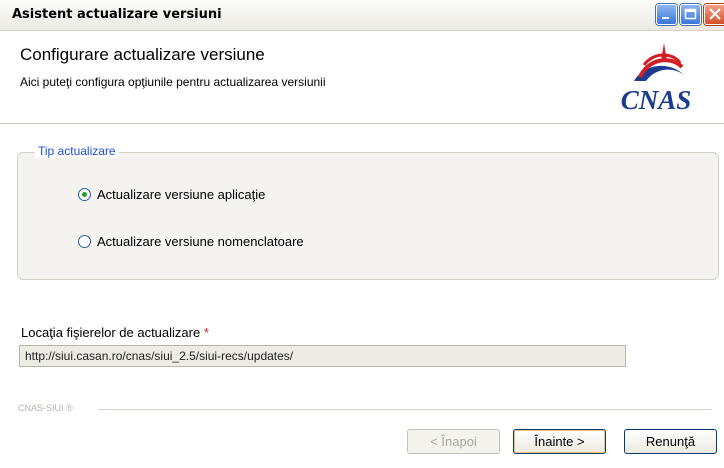 This screenshot has height=468, width=724. I want to click on minimize-icon, so click(665, 18).